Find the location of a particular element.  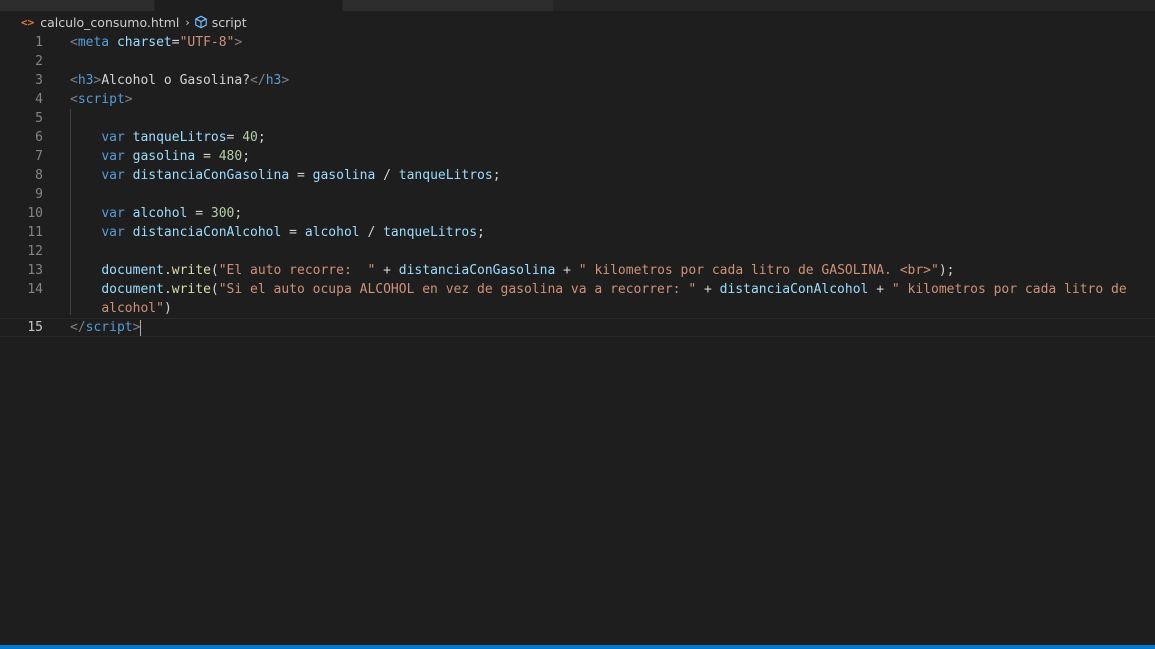

line-number: 5 is located at coordinates (39, 118).